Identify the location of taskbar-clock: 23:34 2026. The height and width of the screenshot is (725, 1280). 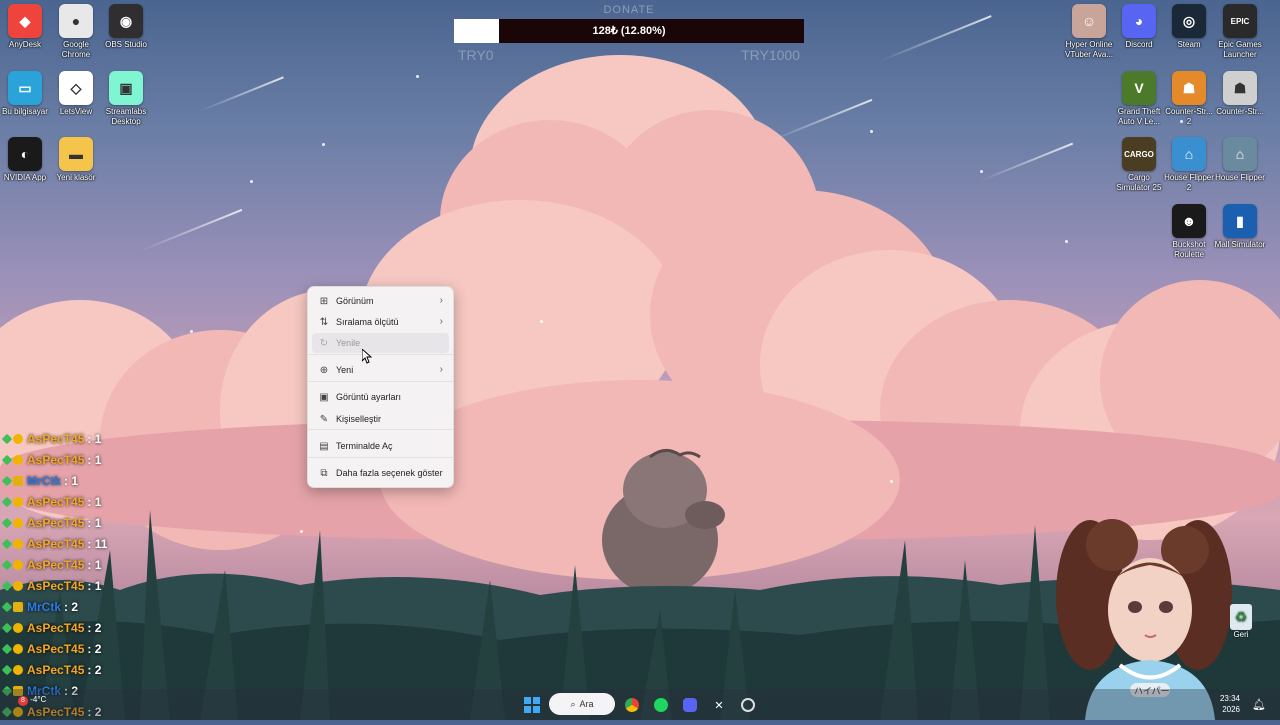
(1230, 704).